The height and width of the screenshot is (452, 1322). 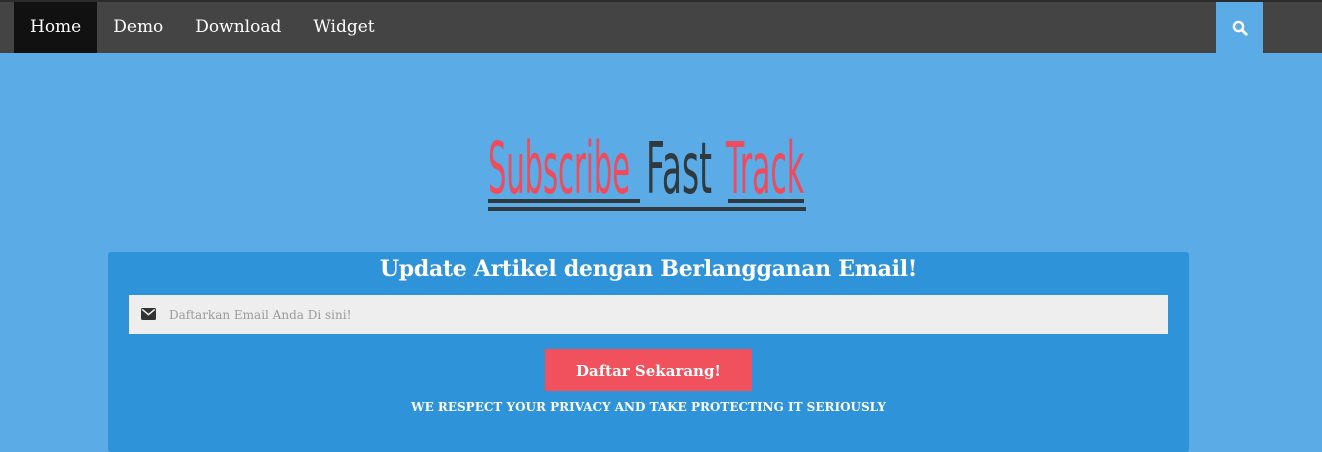 What do you see at coordinates (648, 370) in the screenshot?
I see `subscribe-button: Daftar Sekarang!` at bounding box center [648, 370].